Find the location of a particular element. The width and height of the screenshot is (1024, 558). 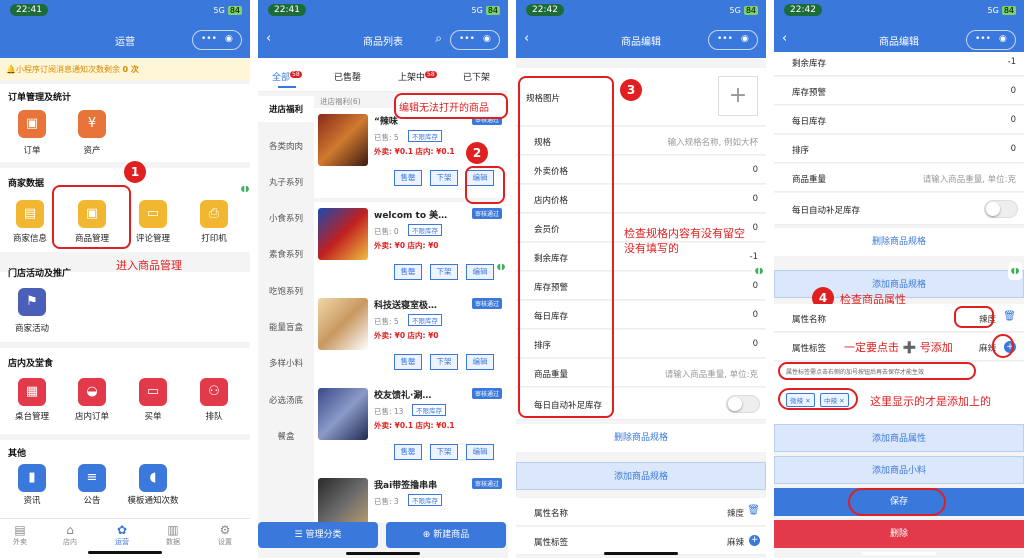

table-icon: ▦ is located at coordinates (32, 392).